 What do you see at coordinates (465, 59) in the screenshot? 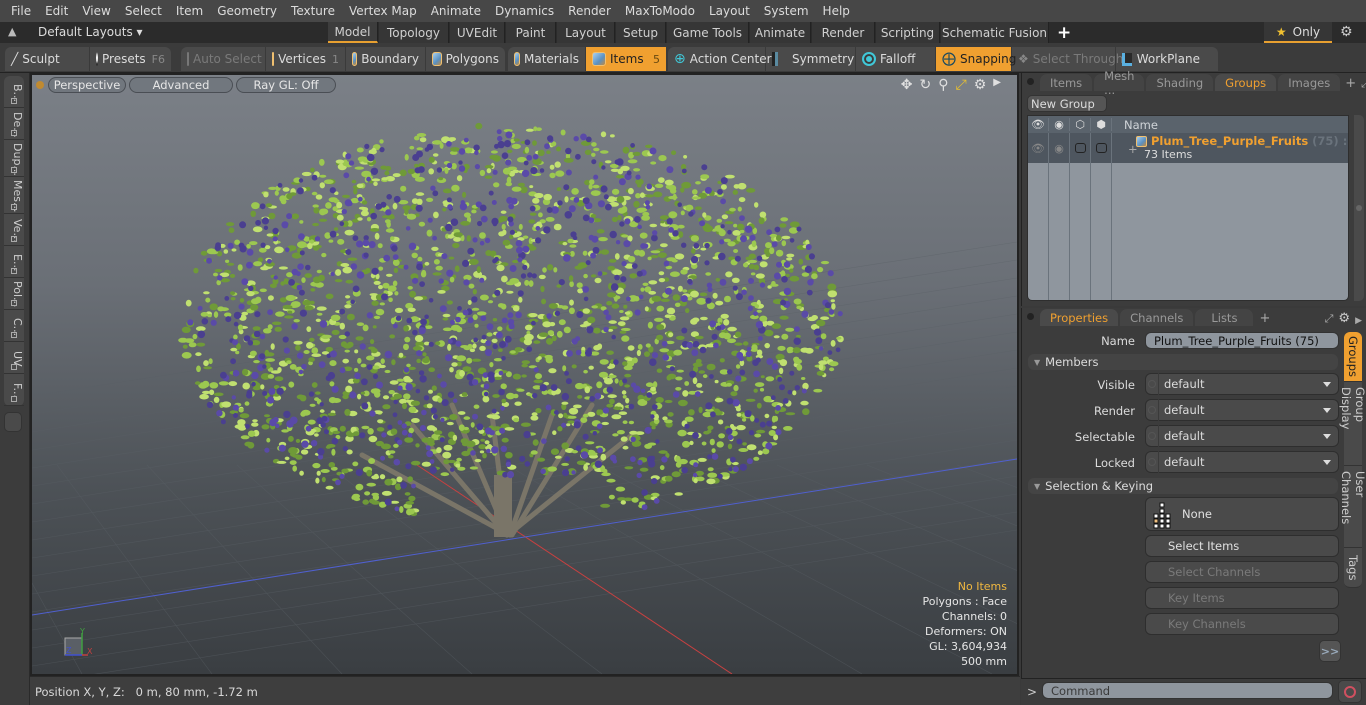
I see `polygons-button: Polygons` at bounding box center [465, 59].